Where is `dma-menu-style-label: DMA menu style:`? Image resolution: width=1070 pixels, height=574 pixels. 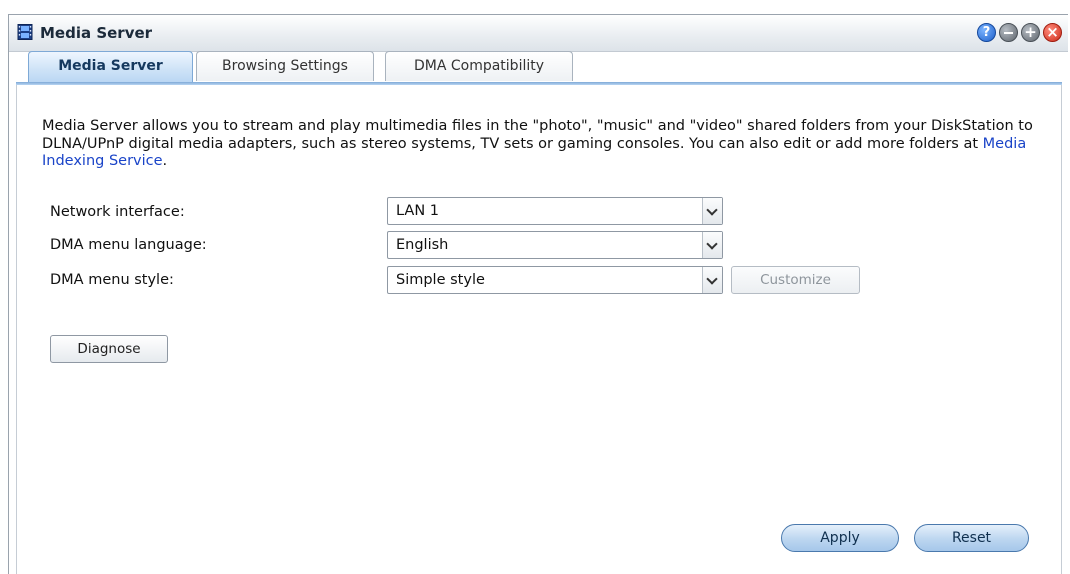
dma-menu-style-label: DMA menu style: is located at coordinates (112, 280).